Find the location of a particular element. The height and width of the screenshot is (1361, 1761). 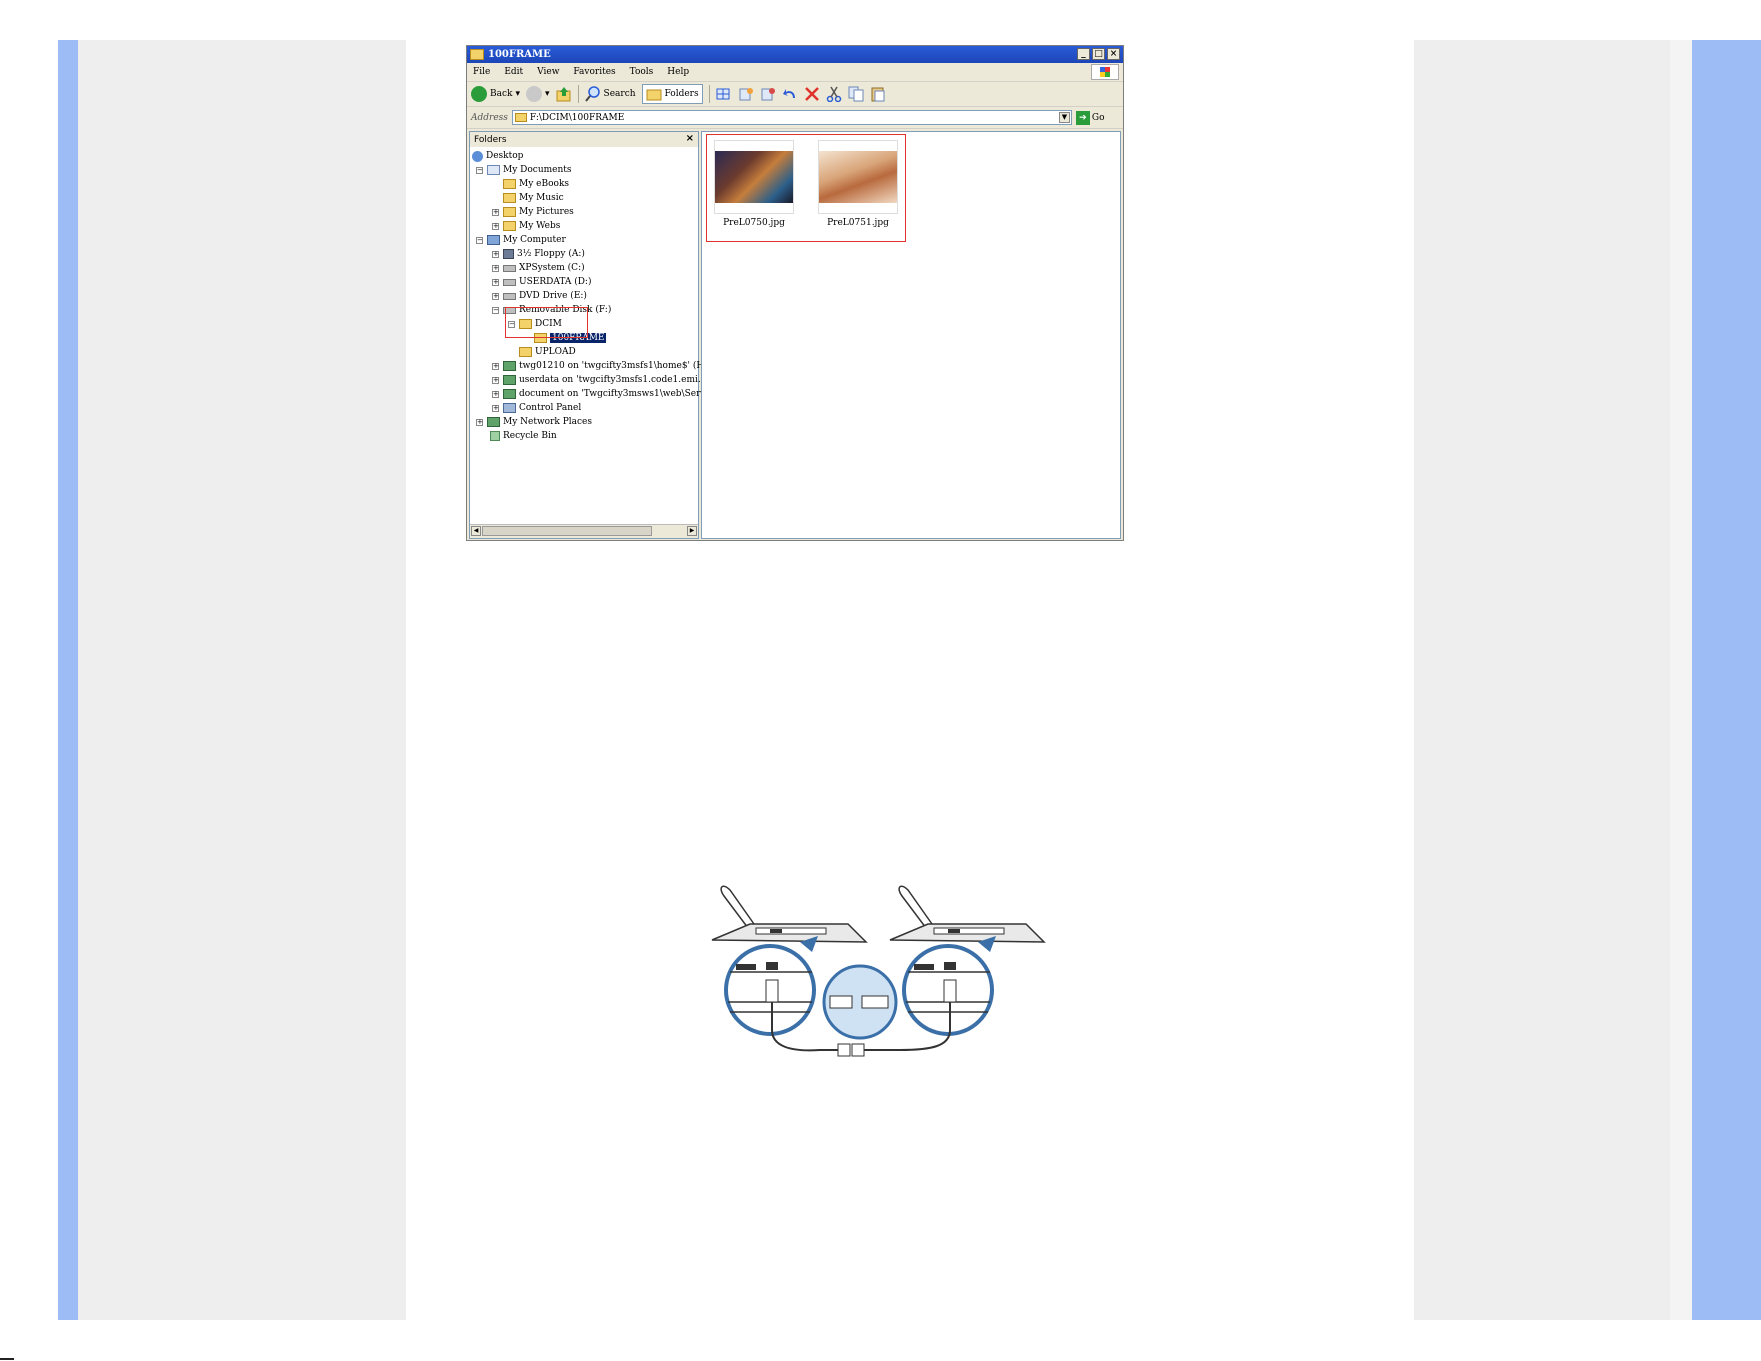

paste-icon is located at coordinates (878, 94).